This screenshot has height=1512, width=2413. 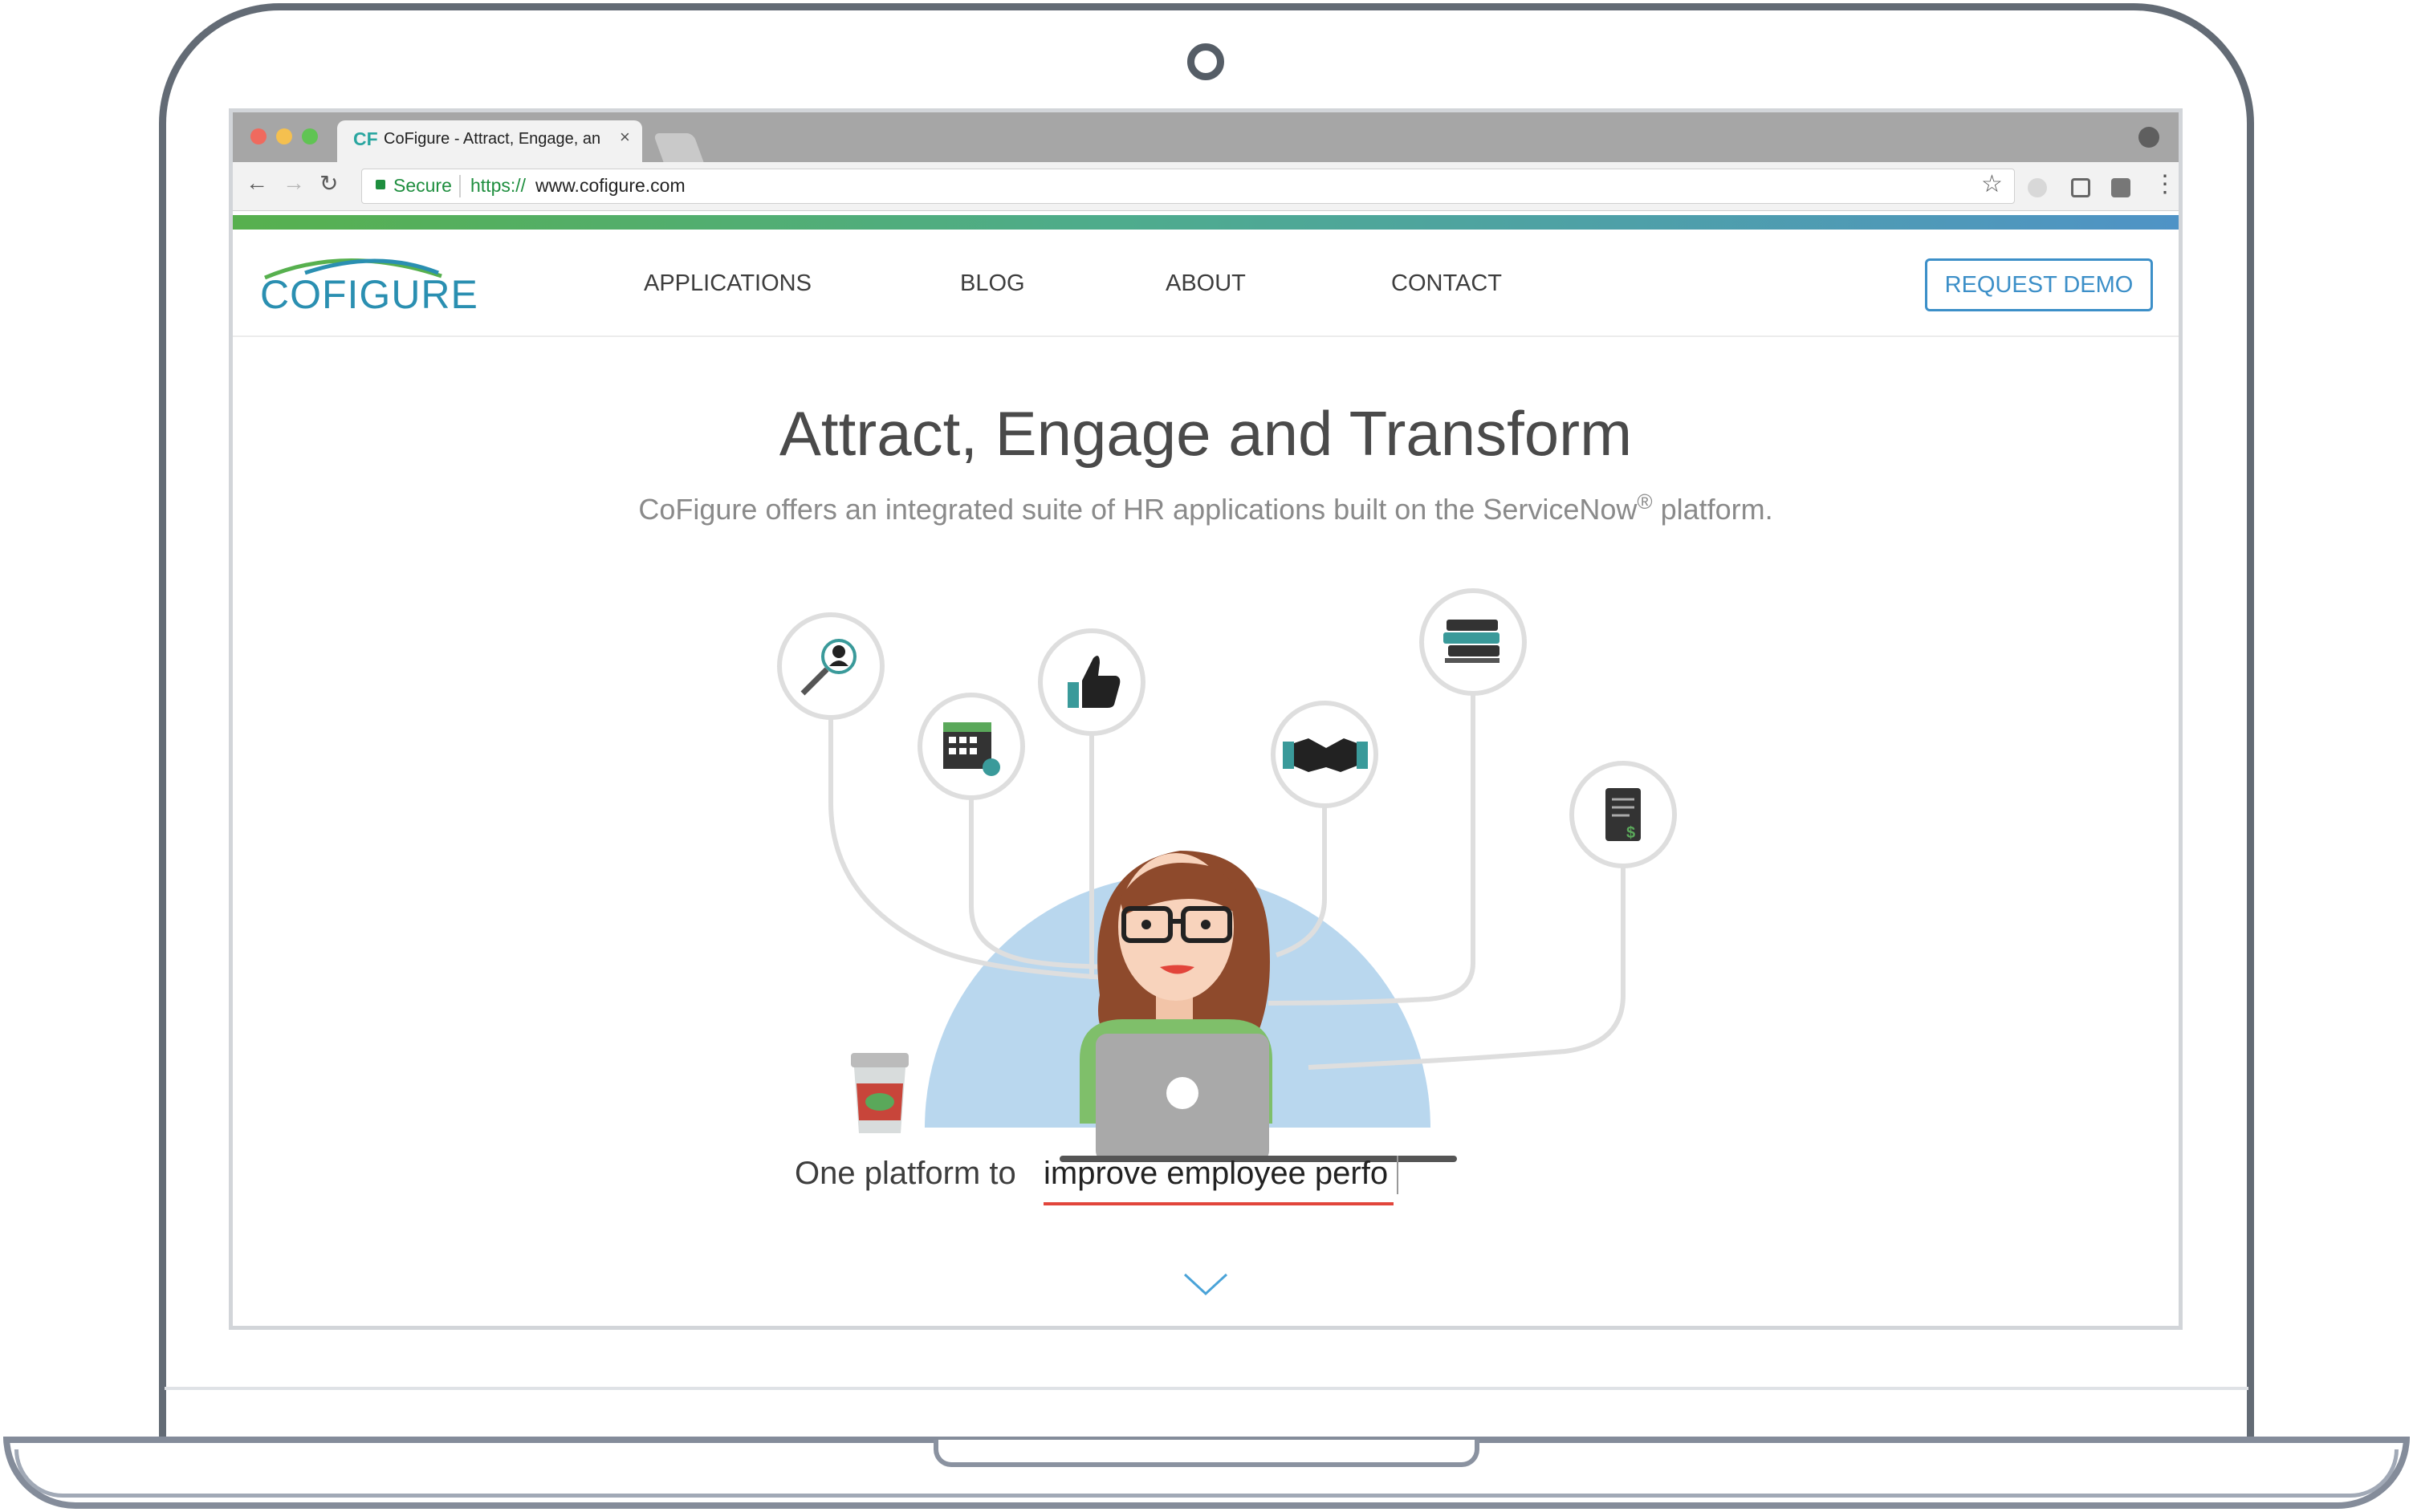 I want to click on bookmark-star-icon: ☆, so click(x=1992, y=184).